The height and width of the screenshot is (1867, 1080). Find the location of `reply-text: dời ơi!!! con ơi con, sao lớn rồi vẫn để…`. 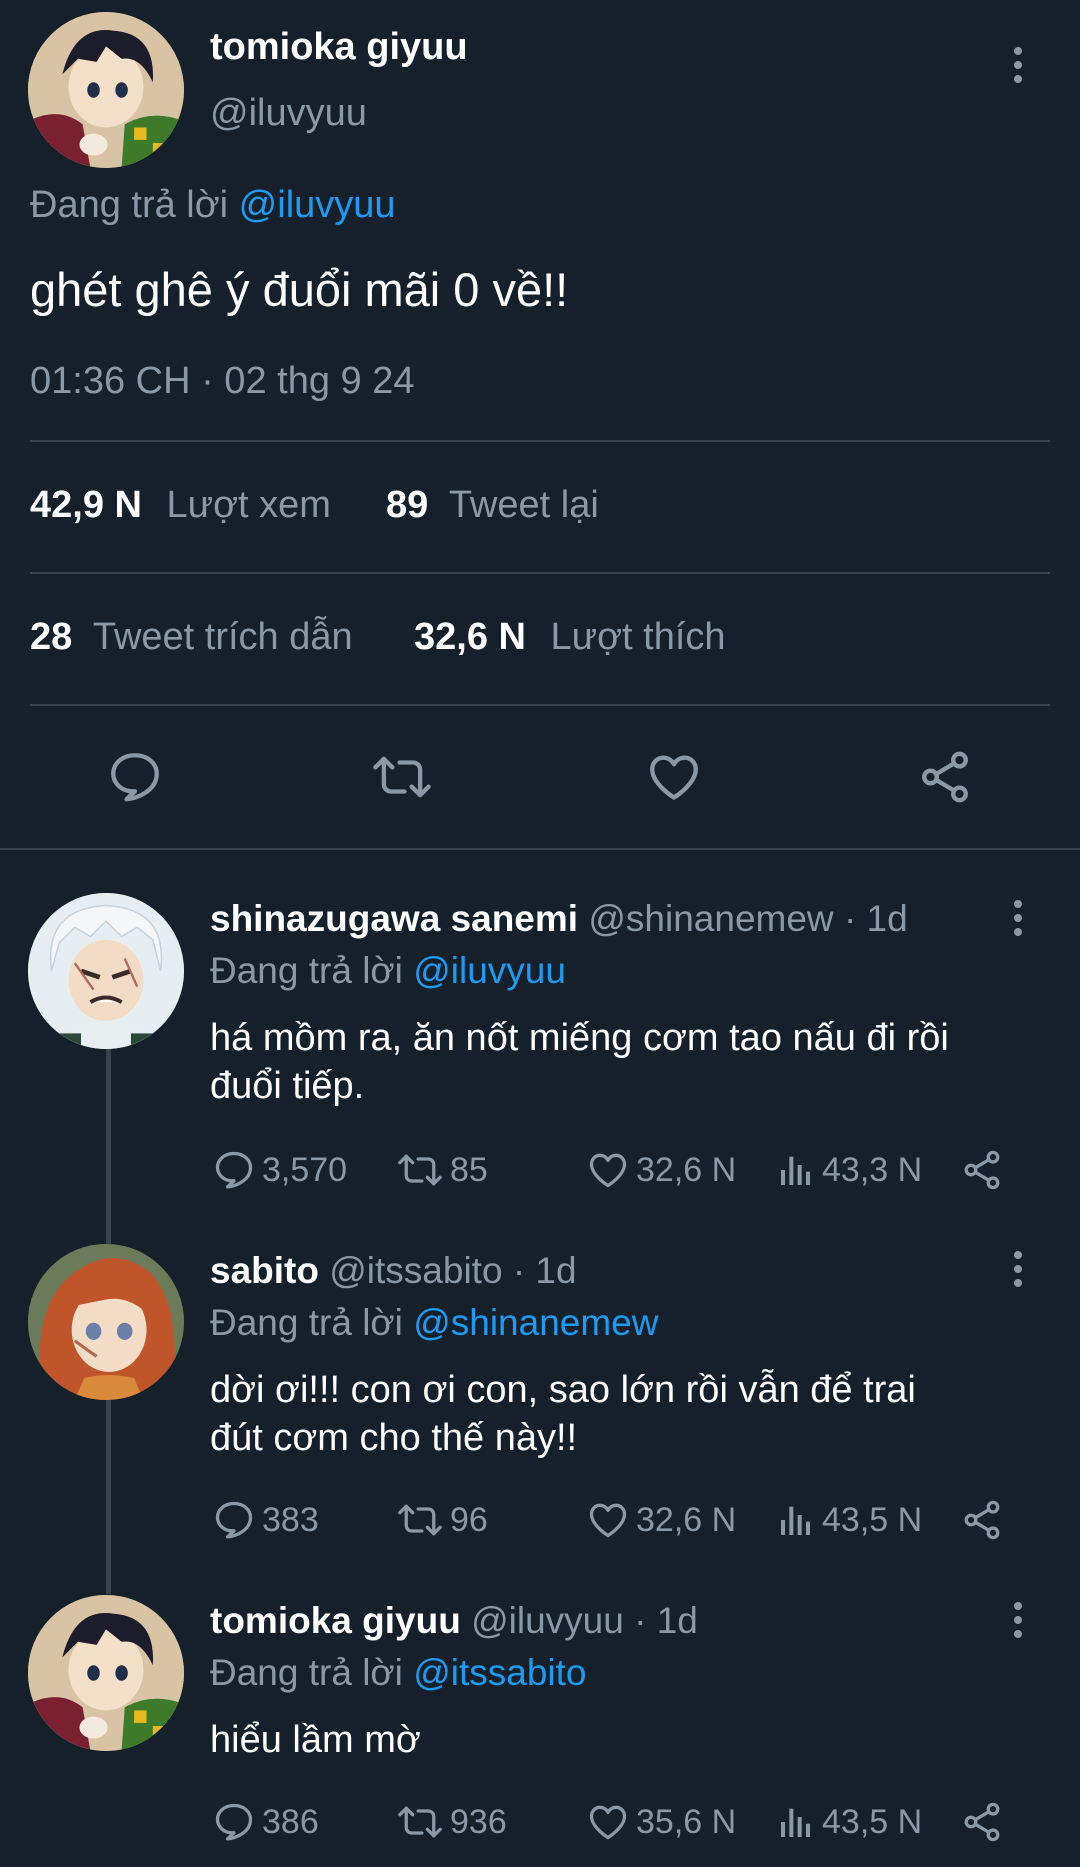

reply-text: dời ơi!!! con ơi con, sao lớn rồi vẫn để… is located at coordinates (563, 1414).